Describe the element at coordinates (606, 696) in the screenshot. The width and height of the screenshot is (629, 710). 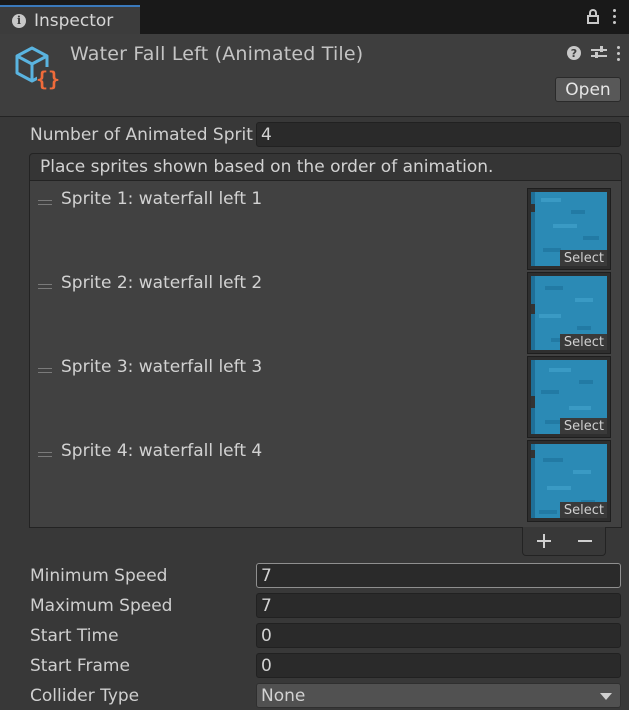
I see `chevron-down-icon` at that location.